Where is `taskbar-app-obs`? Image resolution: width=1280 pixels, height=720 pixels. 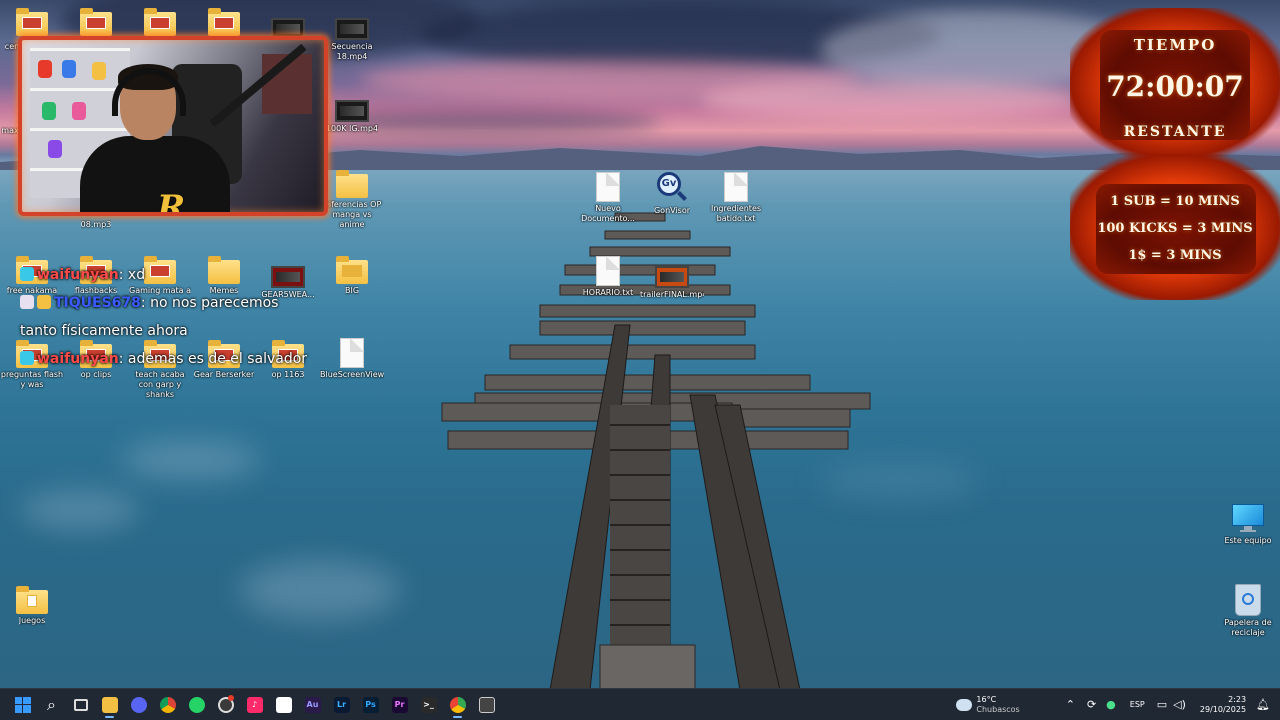 taskbar-app-obs is located at coordinates (225, 705).